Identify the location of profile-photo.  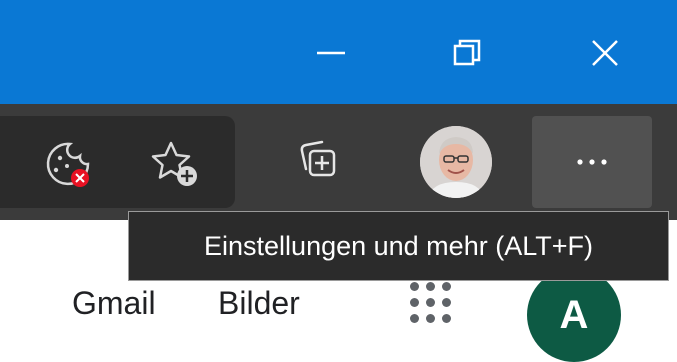
(456, 162).